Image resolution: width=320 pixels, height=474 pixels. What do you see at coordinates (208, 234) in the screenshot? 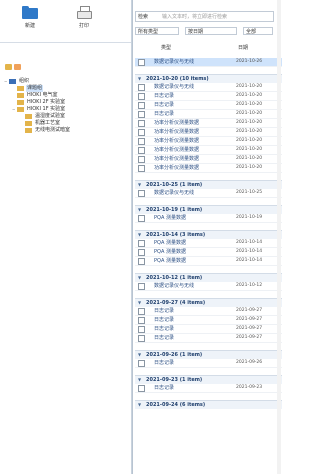
I see `group-header: ▼ 2021-10-14 (3 items)` at bounding box center [208, 234].